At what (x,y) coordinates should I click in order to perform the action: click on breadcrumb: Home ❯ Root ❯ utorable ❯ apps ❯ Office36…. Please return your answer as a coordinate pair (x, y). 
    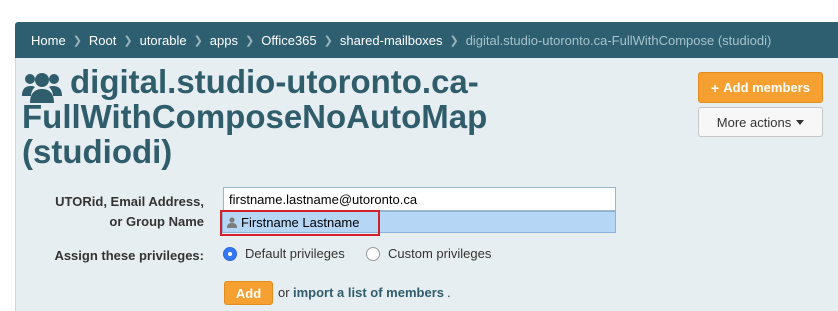
    Looking at the image, I should click on (426, 40).